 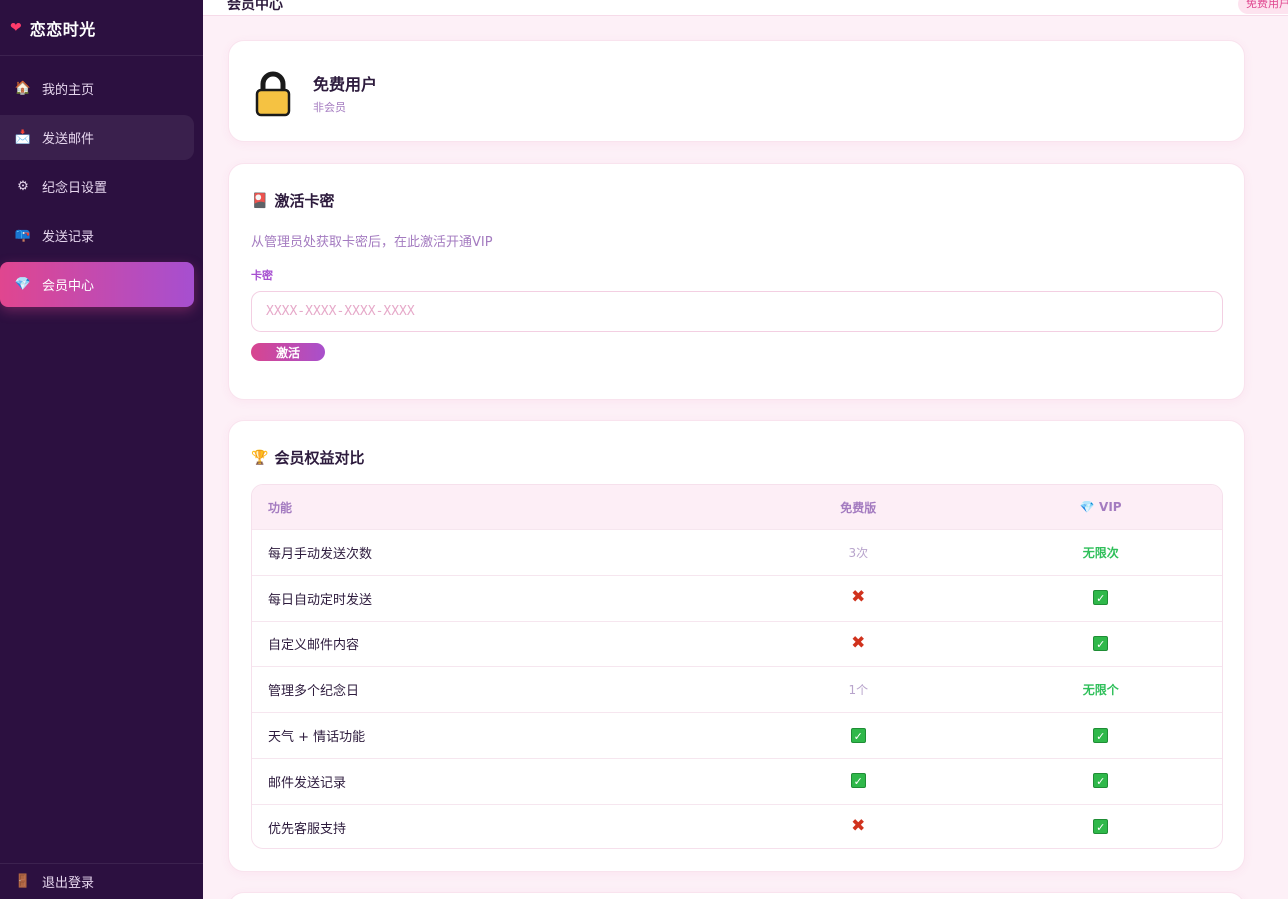 I want to click on free-cell: 3次, so click(x=858, y=552).